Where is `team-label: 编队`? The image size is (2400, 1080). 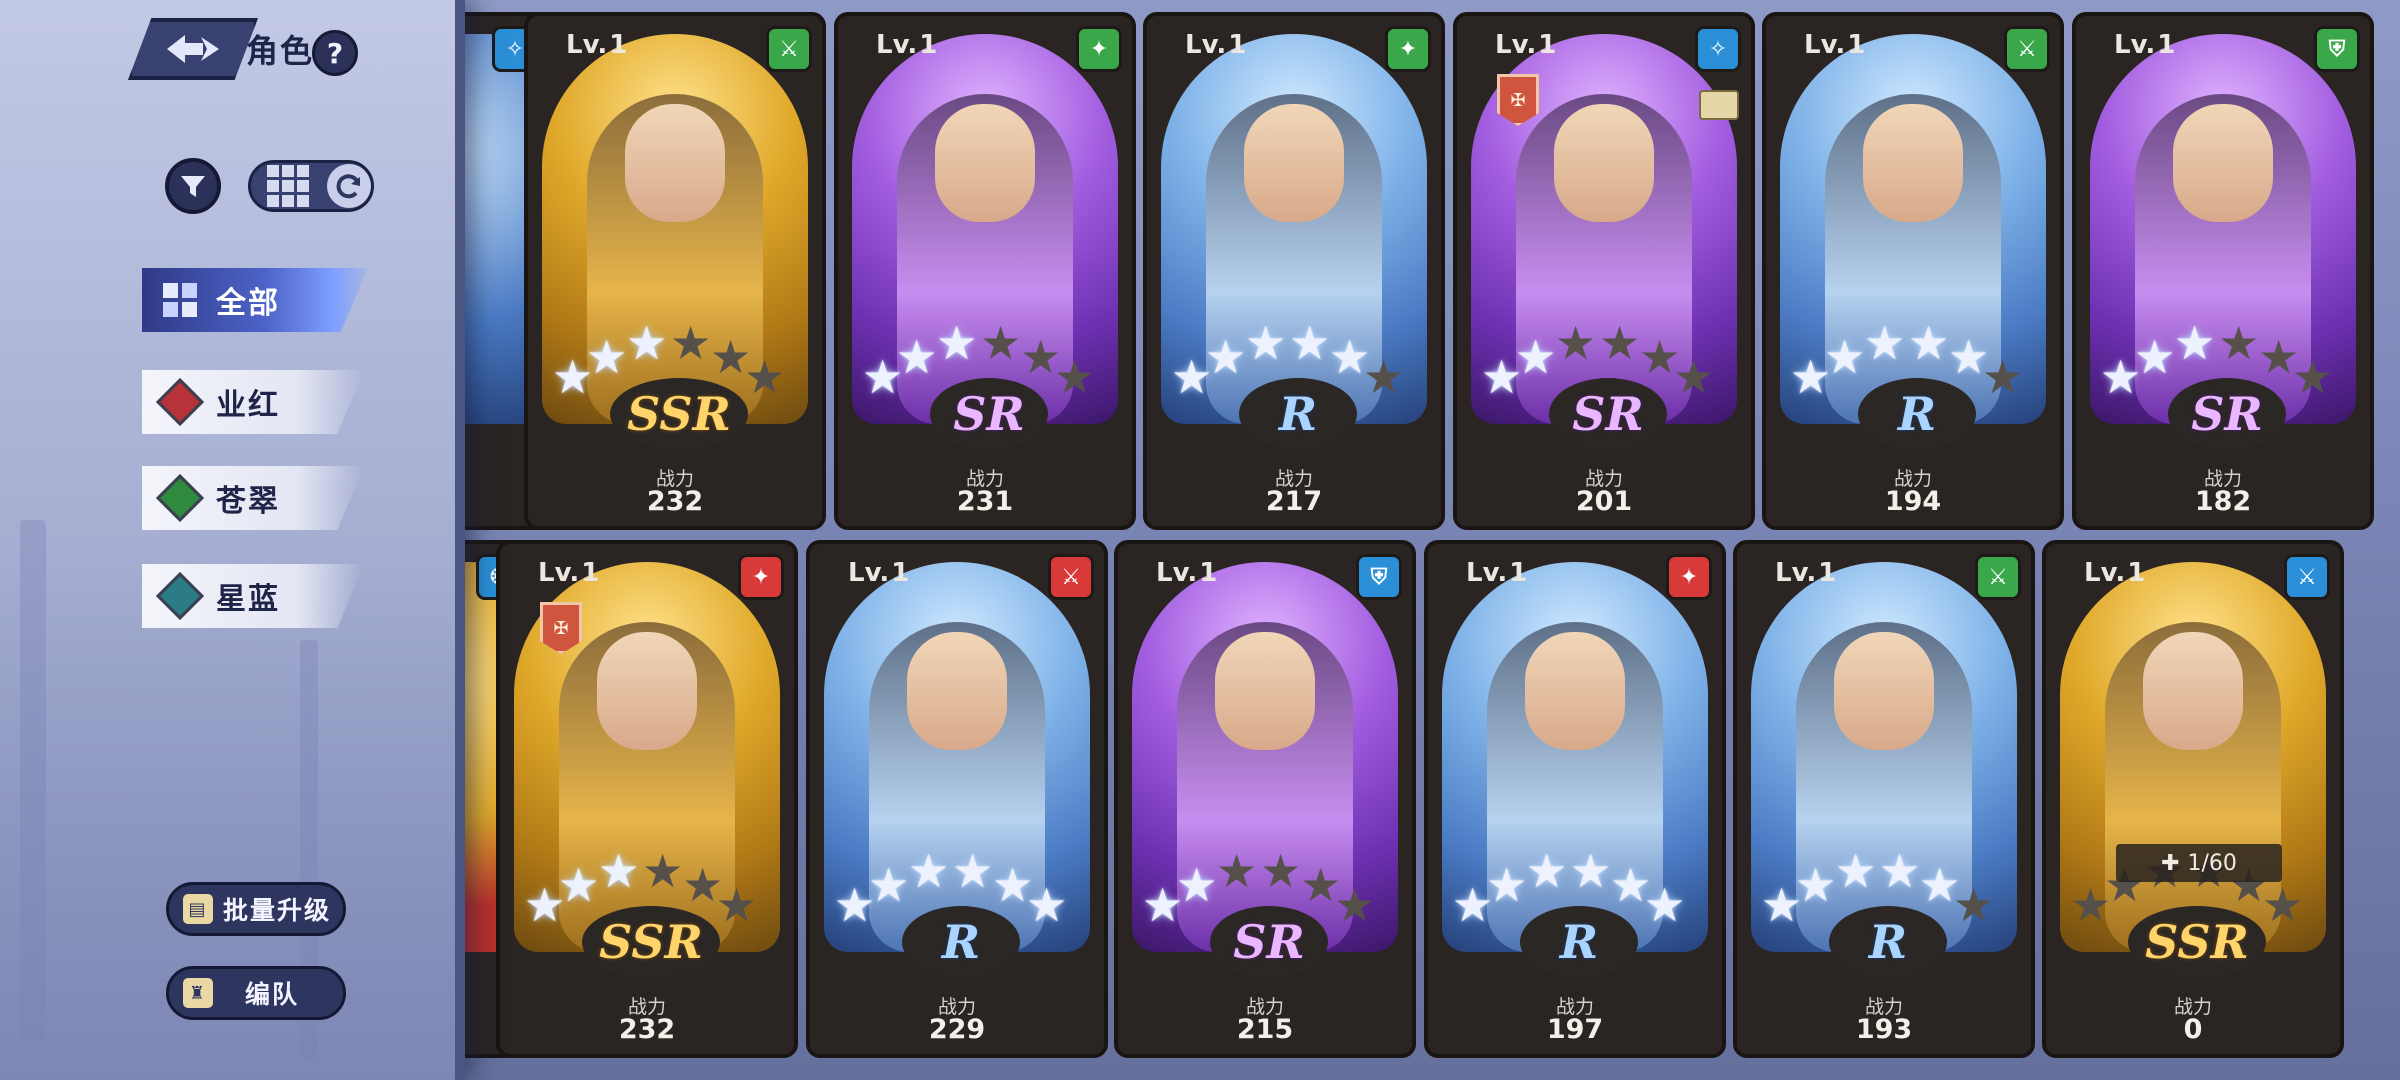
team-label: 编队 is located at coordinates (272, 994).